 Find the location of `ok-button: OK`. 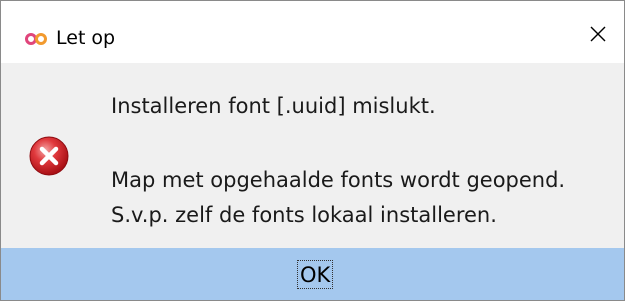

ok-button: OK is located at coordinates (315, 274).